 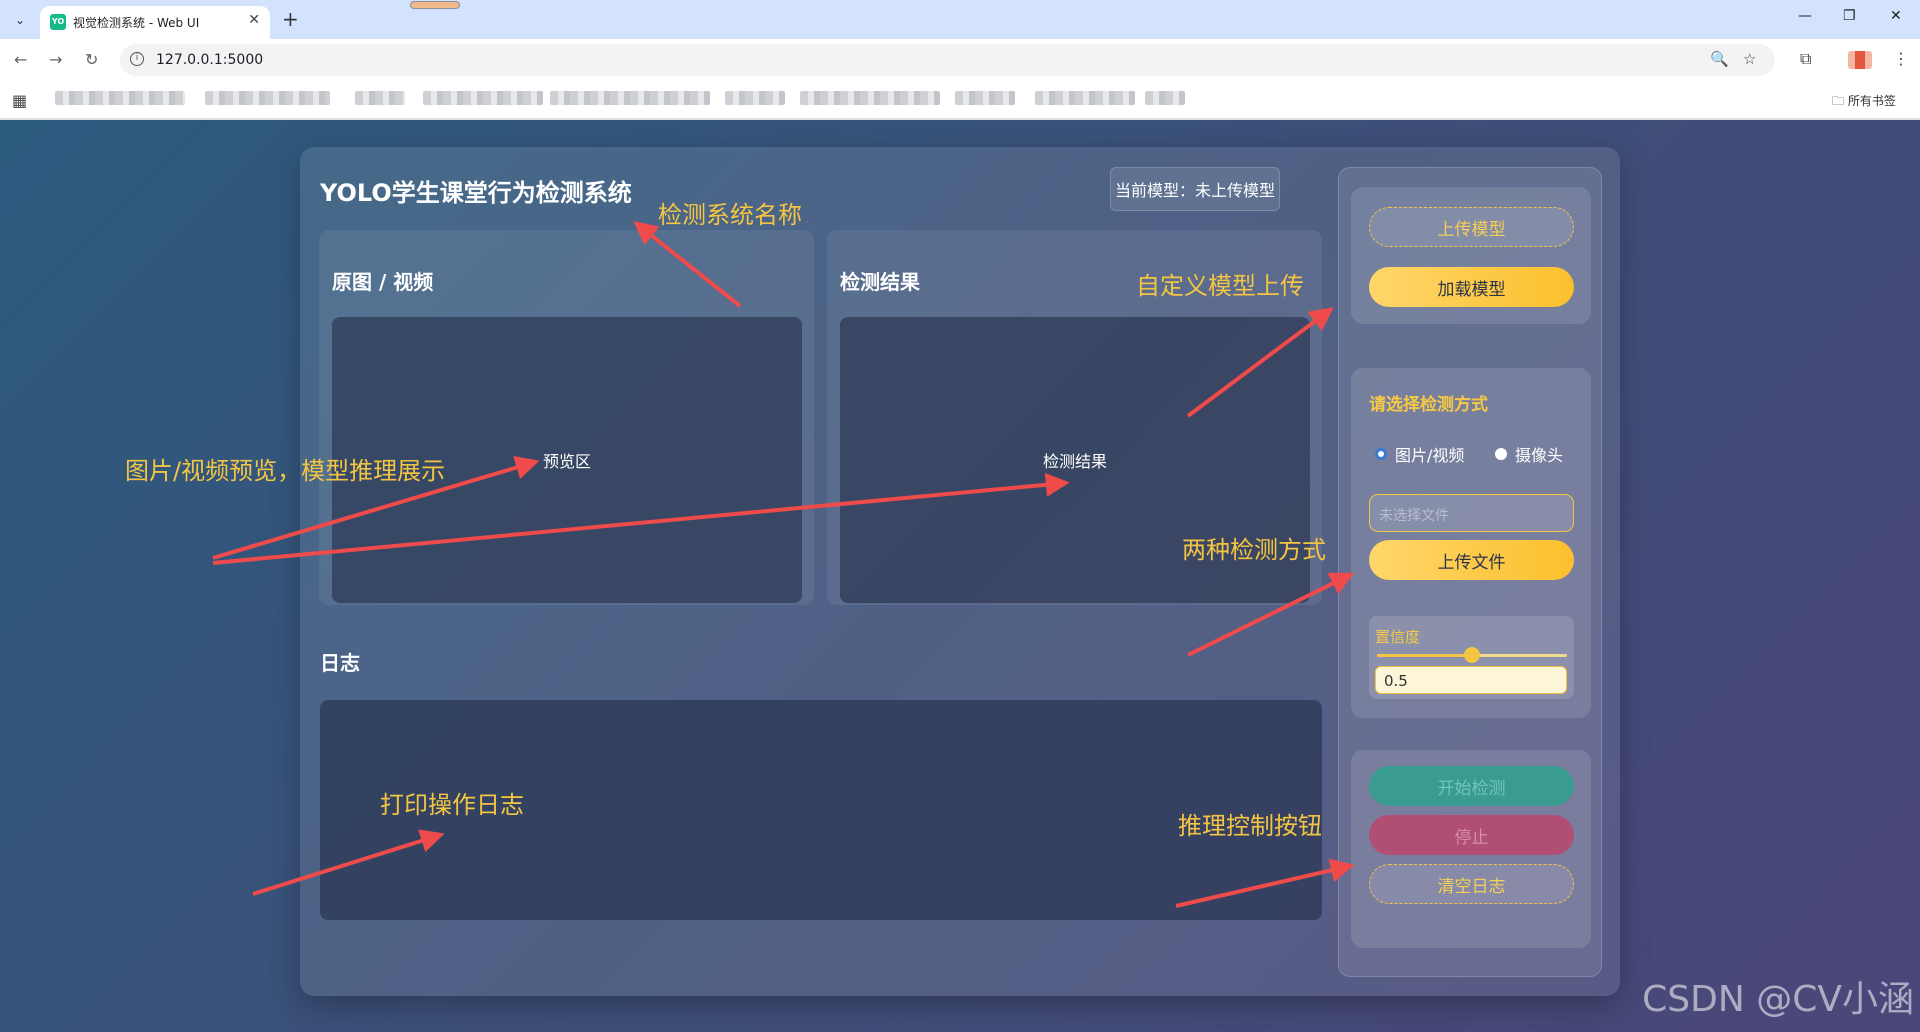 I want to click on page-title: YOLO学生课堂行为检测系统, so click(x=476, y=193).